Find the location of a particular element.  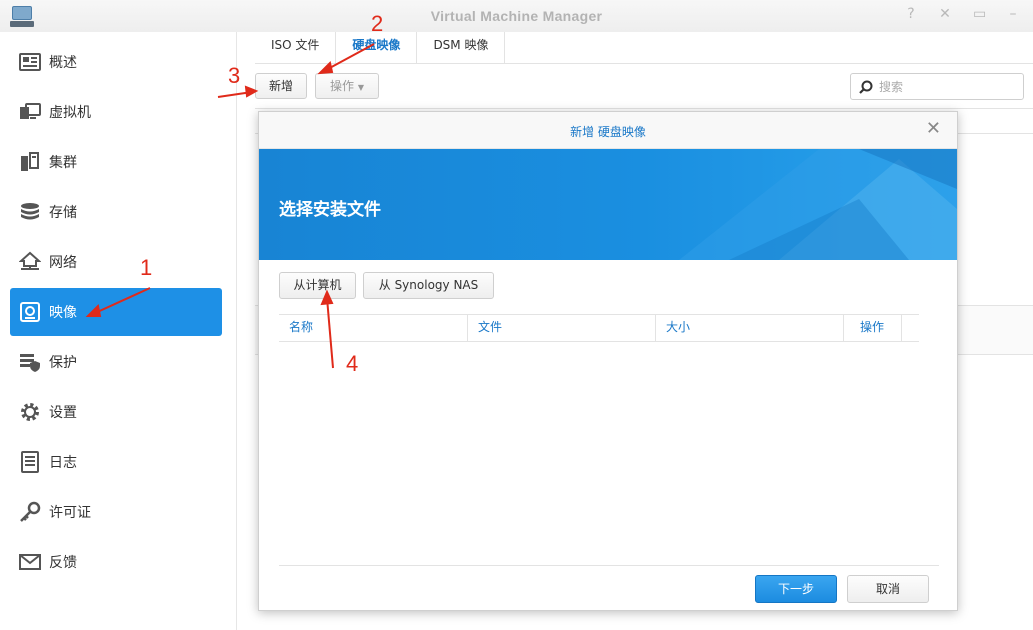

title-bar: Virtual Machine Manager ? ✕ ▭ – is located at coordinates (516, 16).